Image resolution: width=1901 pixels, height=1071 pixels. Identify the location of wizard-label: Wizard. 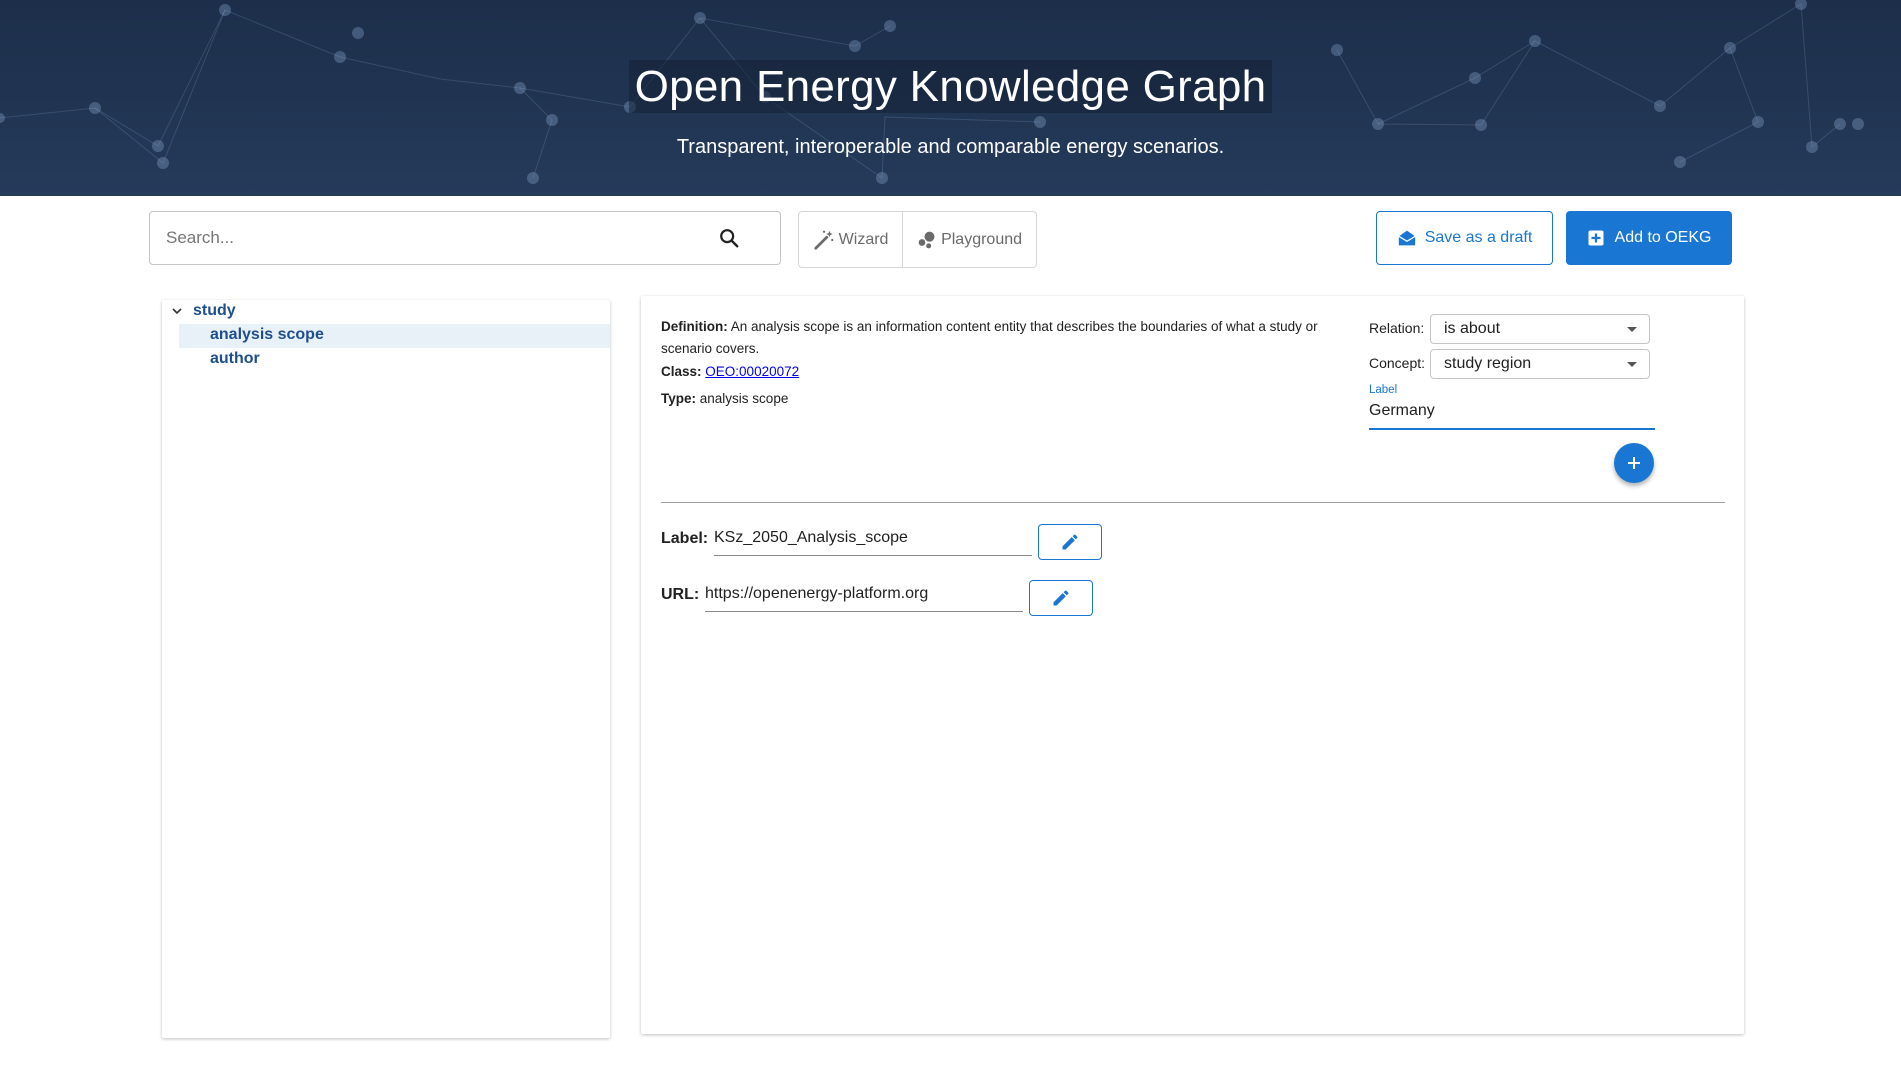
(863, 239).